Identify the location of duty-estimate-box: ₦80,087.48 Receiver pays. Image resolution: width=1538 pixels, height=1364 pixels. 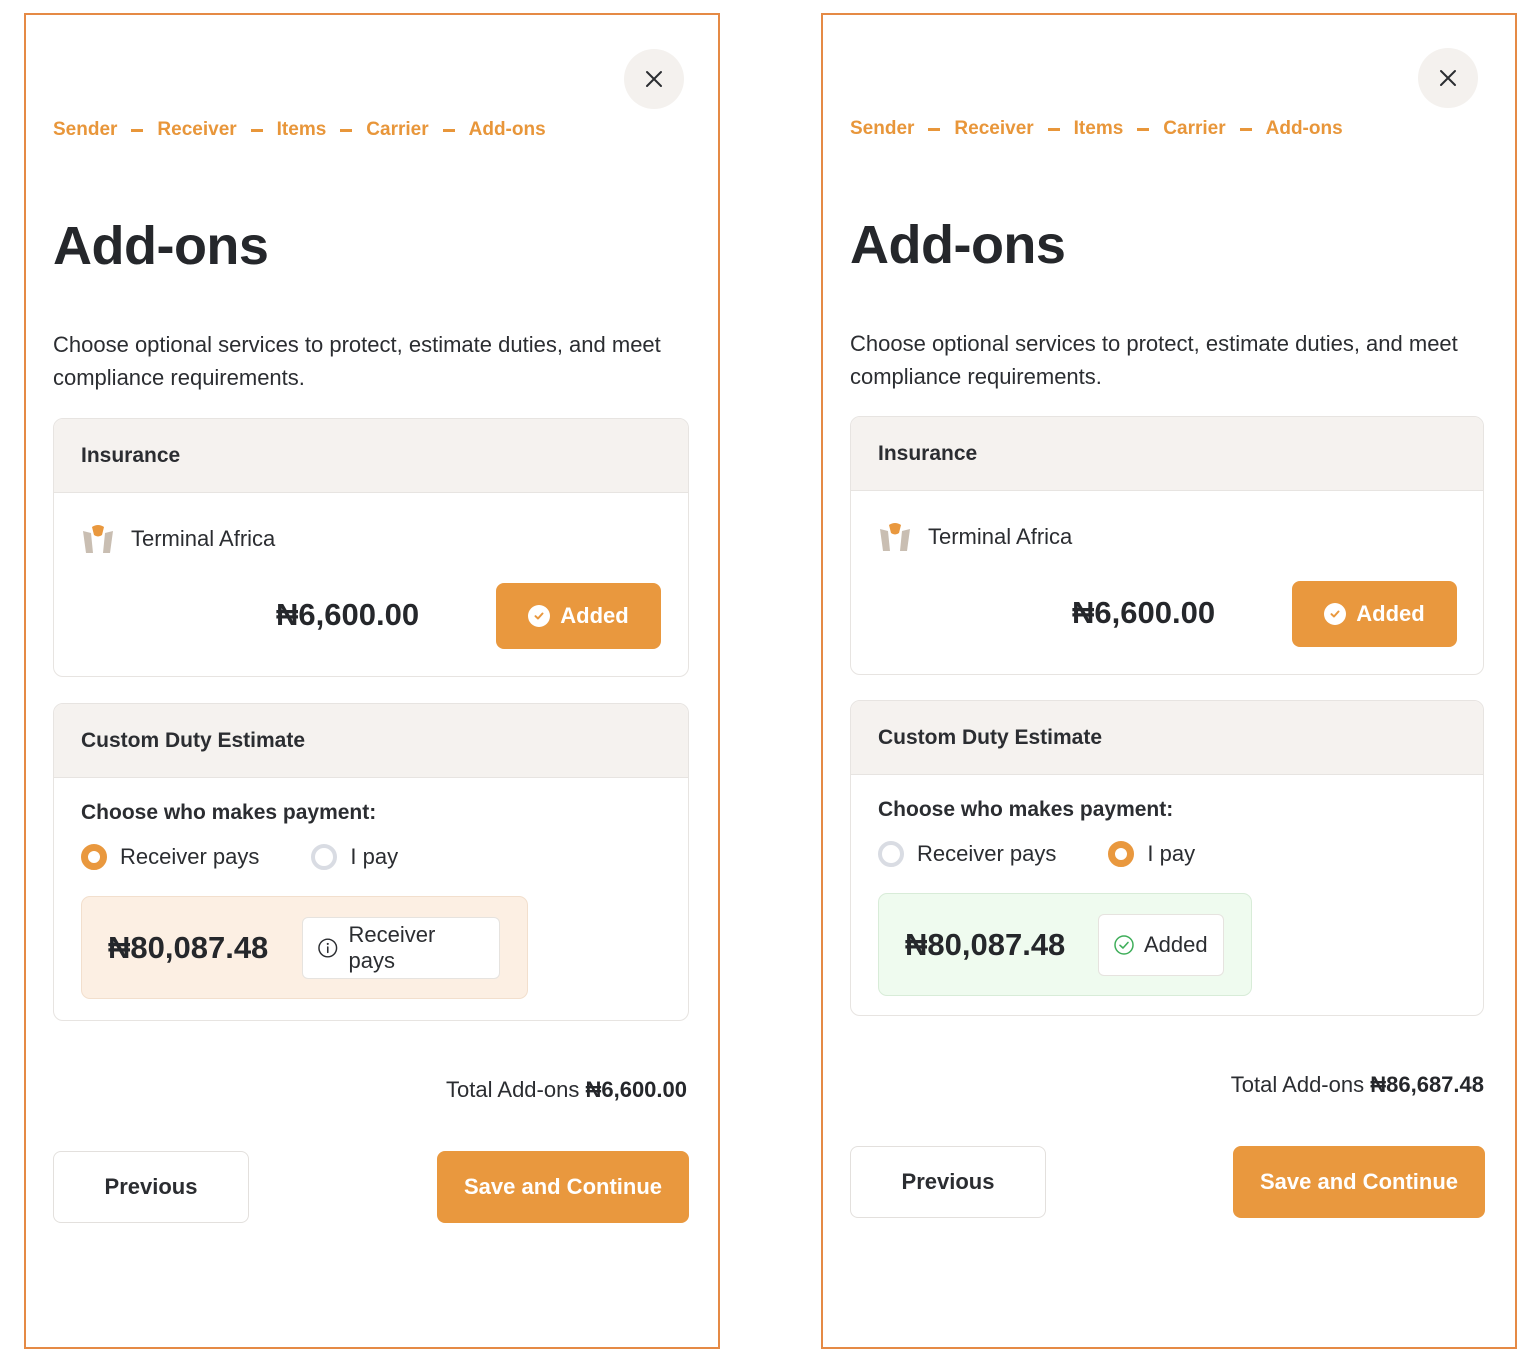
(304, 947).